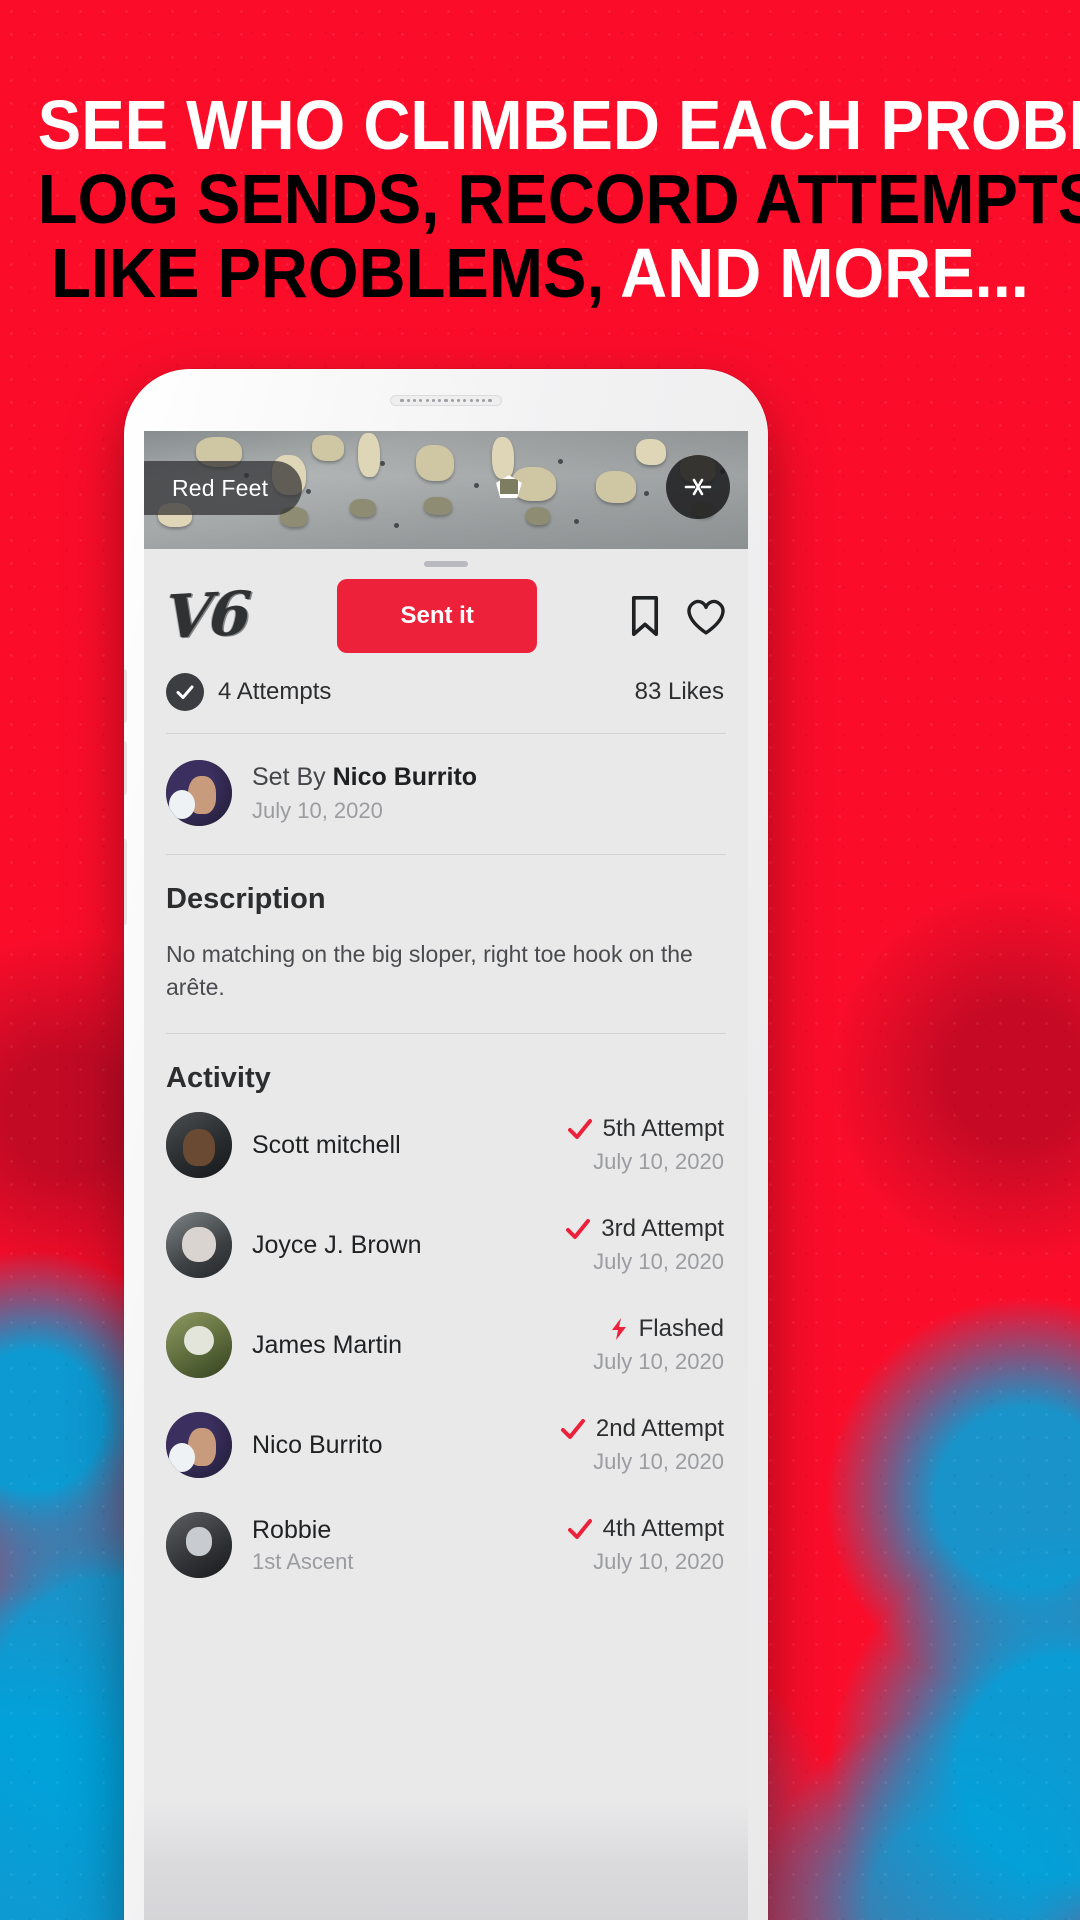  I want to click on setter-info: Set By Nico Burrito July 10, 2020, so click(364, 793).